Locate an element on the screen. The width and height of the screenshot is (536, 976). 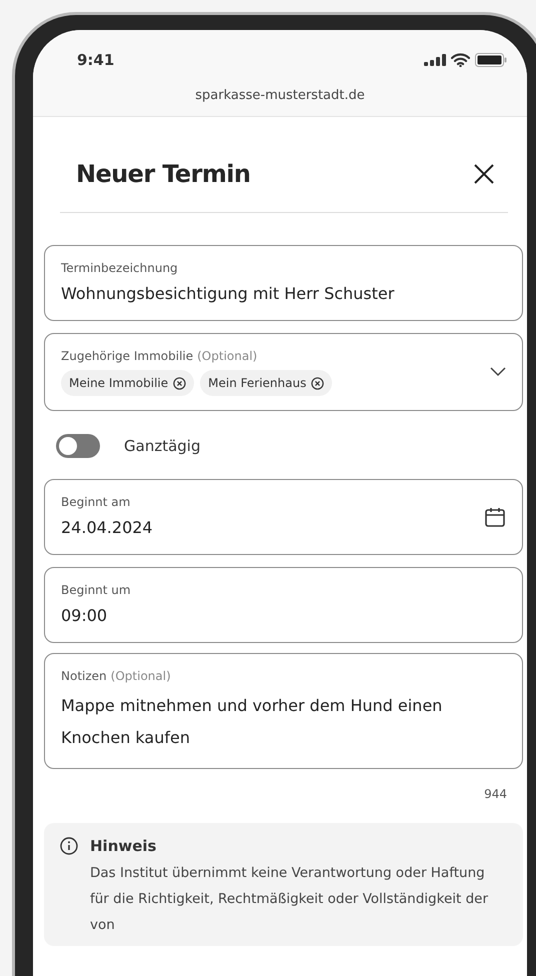
info-icon is located at coordinates (69, 846).